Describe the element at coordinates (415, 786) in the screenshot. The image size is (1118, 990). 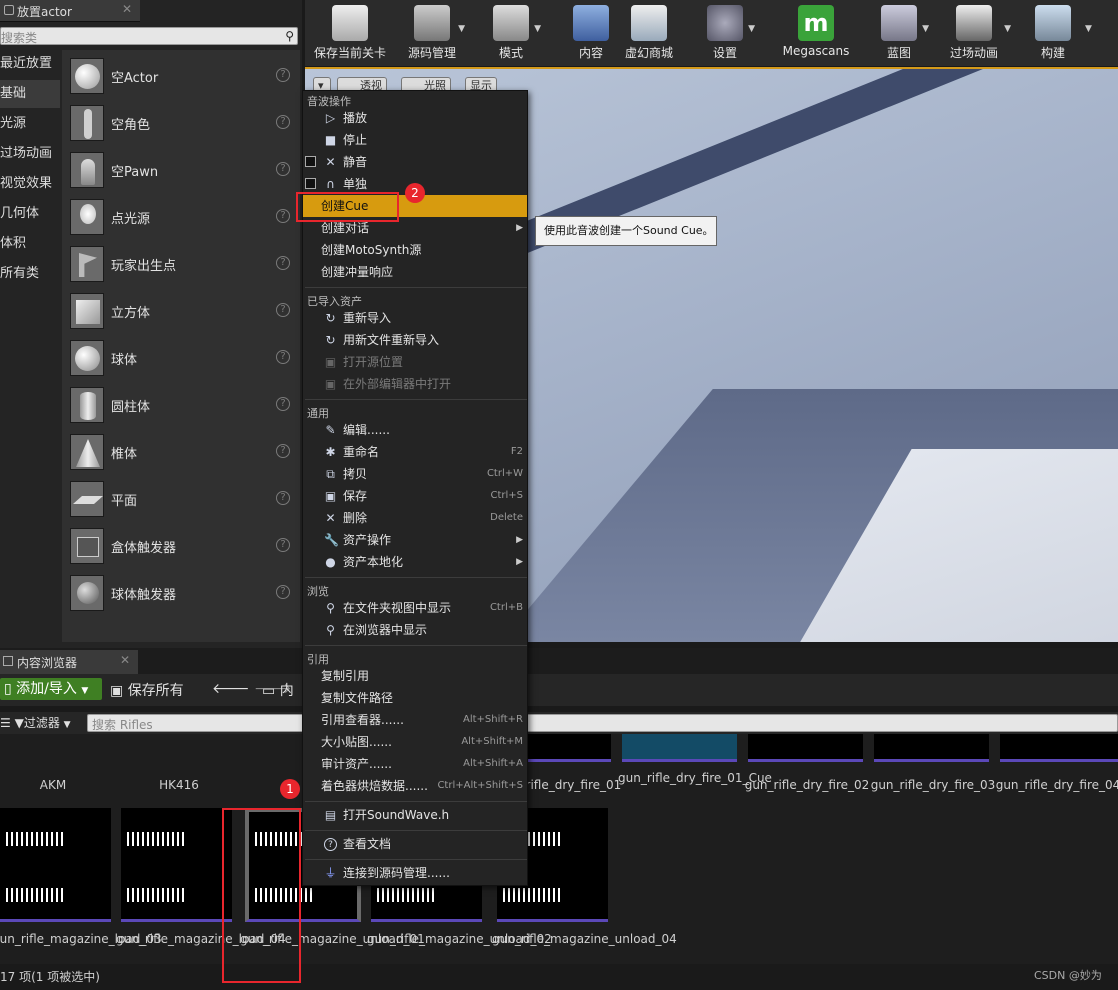
I see `menu-item-shader-cook-stats: 着色器烘焙数据...... Ctrl+Alt+Shift+S` at that location.